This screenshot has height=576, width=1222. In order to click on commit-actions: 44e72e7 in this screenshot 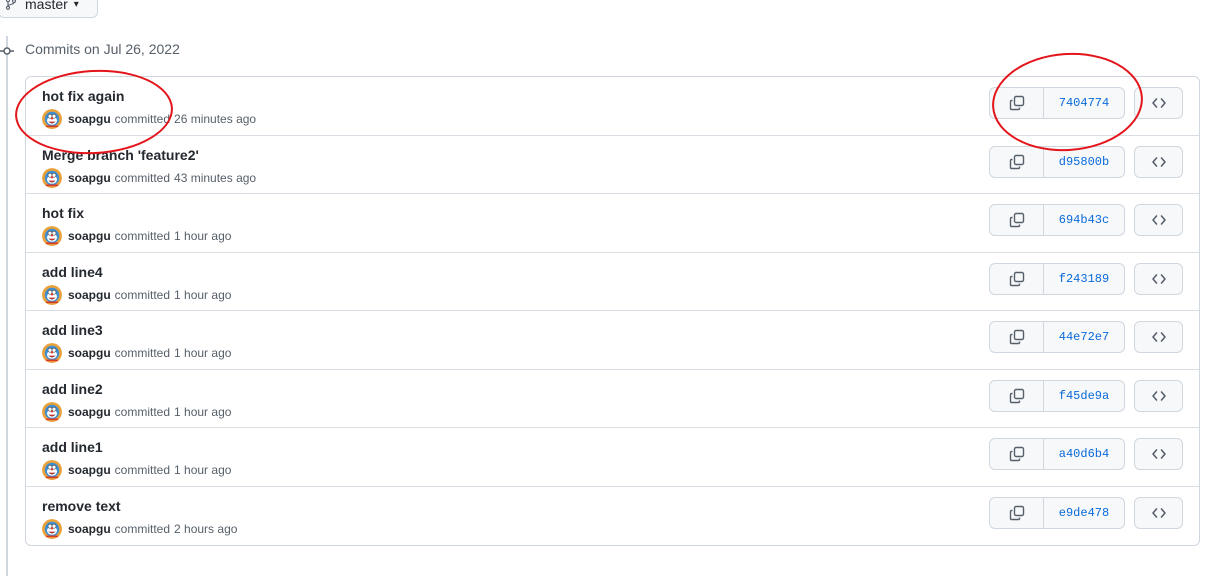, I will do `click(1057, 337)`.